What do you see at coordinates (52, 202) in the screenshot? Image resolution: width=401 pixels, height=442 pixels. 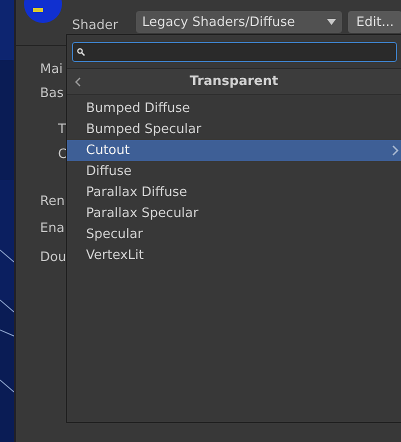 I see `property-label: Ren` at bounding box center [52, 202].